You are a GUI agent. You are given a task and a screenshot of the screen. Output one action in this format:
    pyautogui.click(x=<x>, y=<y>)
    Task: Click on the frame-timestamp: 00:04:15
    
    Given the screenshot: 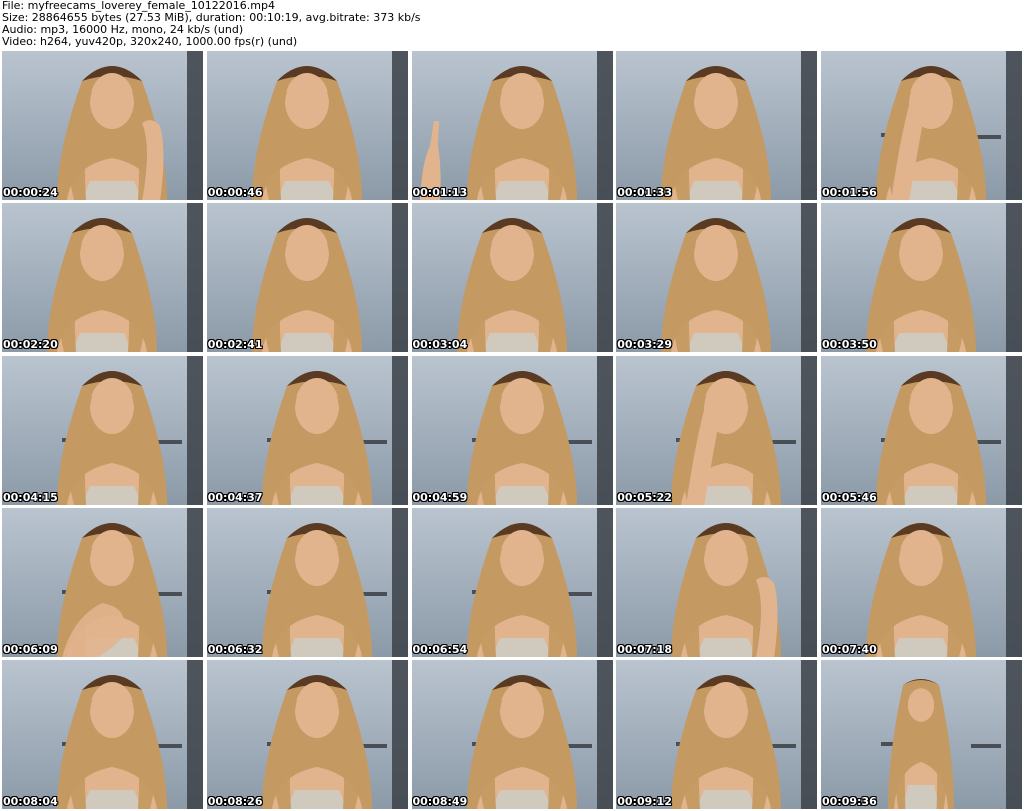 What is the action you would take?
    pyautogui.click(x=30, y=497)
    